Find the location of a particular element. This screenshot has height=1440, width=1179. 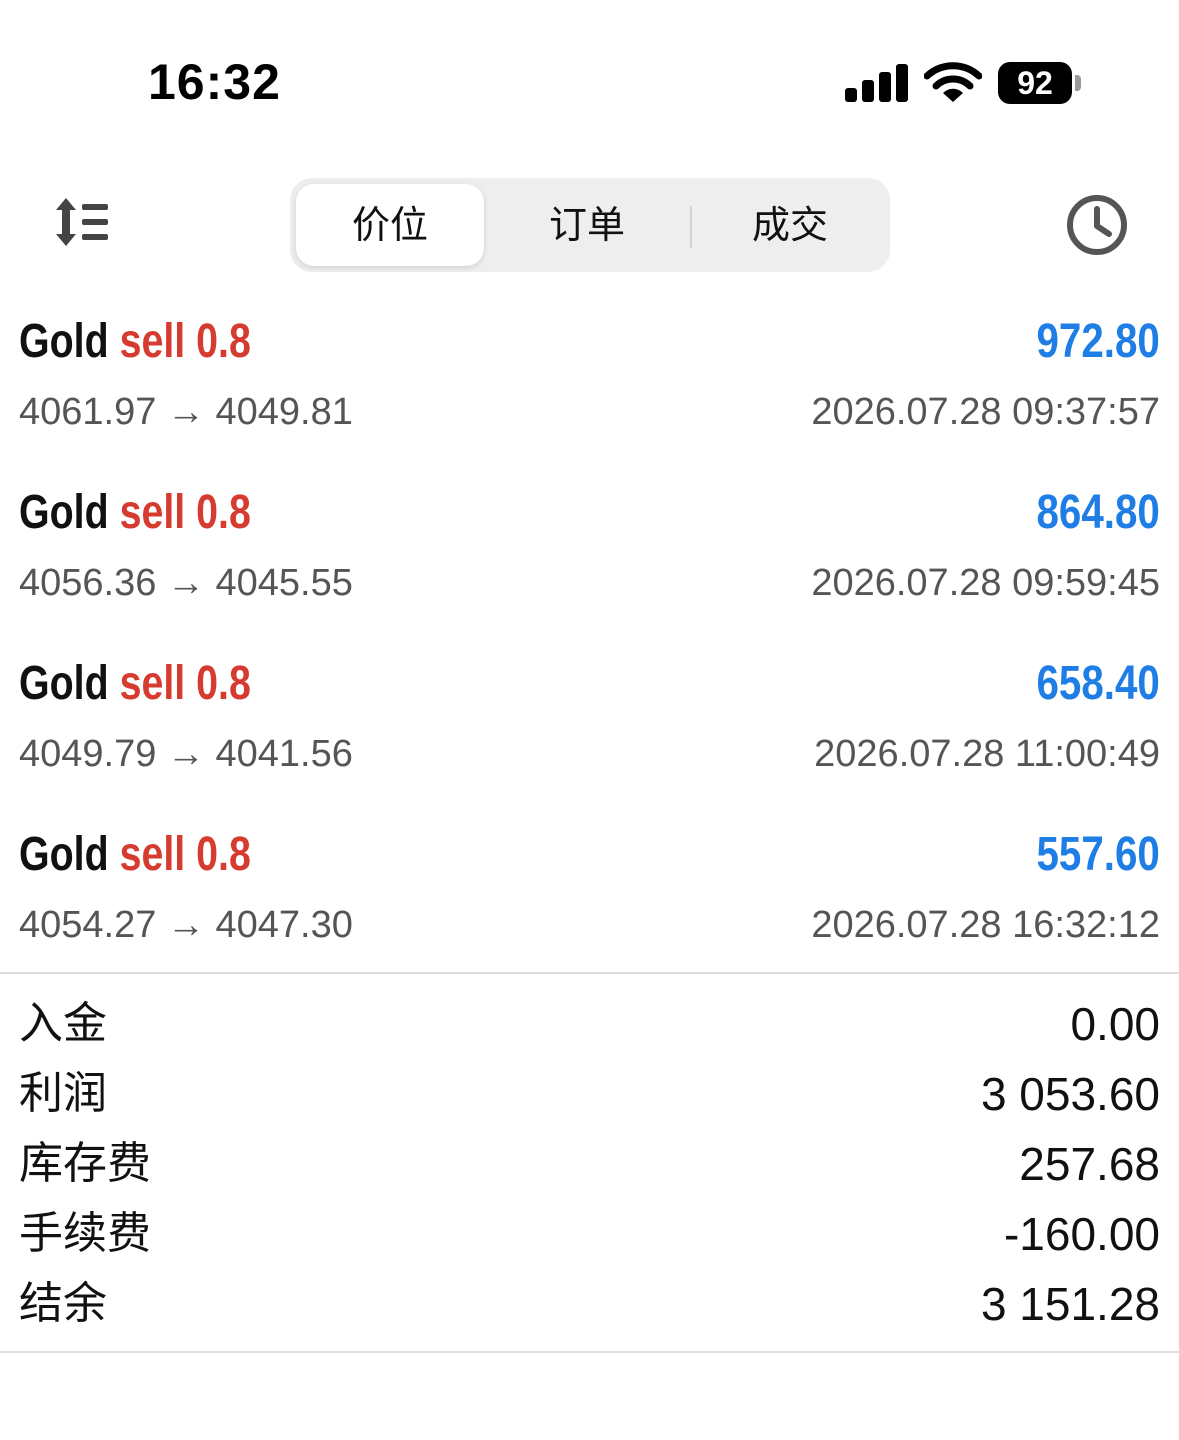

battery-level: 92 is located at coordinates (1035, 83).